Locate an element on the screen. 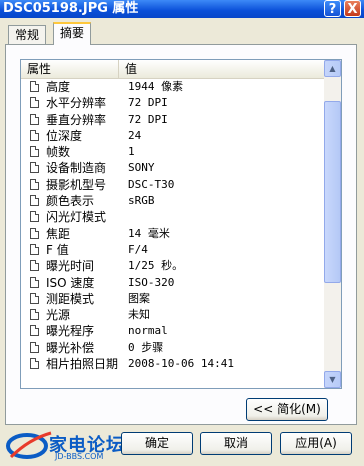 This screenshot has height=466, width=364. window-title: DSC05198.JPG 属性 is located at coordinates (71, 8).